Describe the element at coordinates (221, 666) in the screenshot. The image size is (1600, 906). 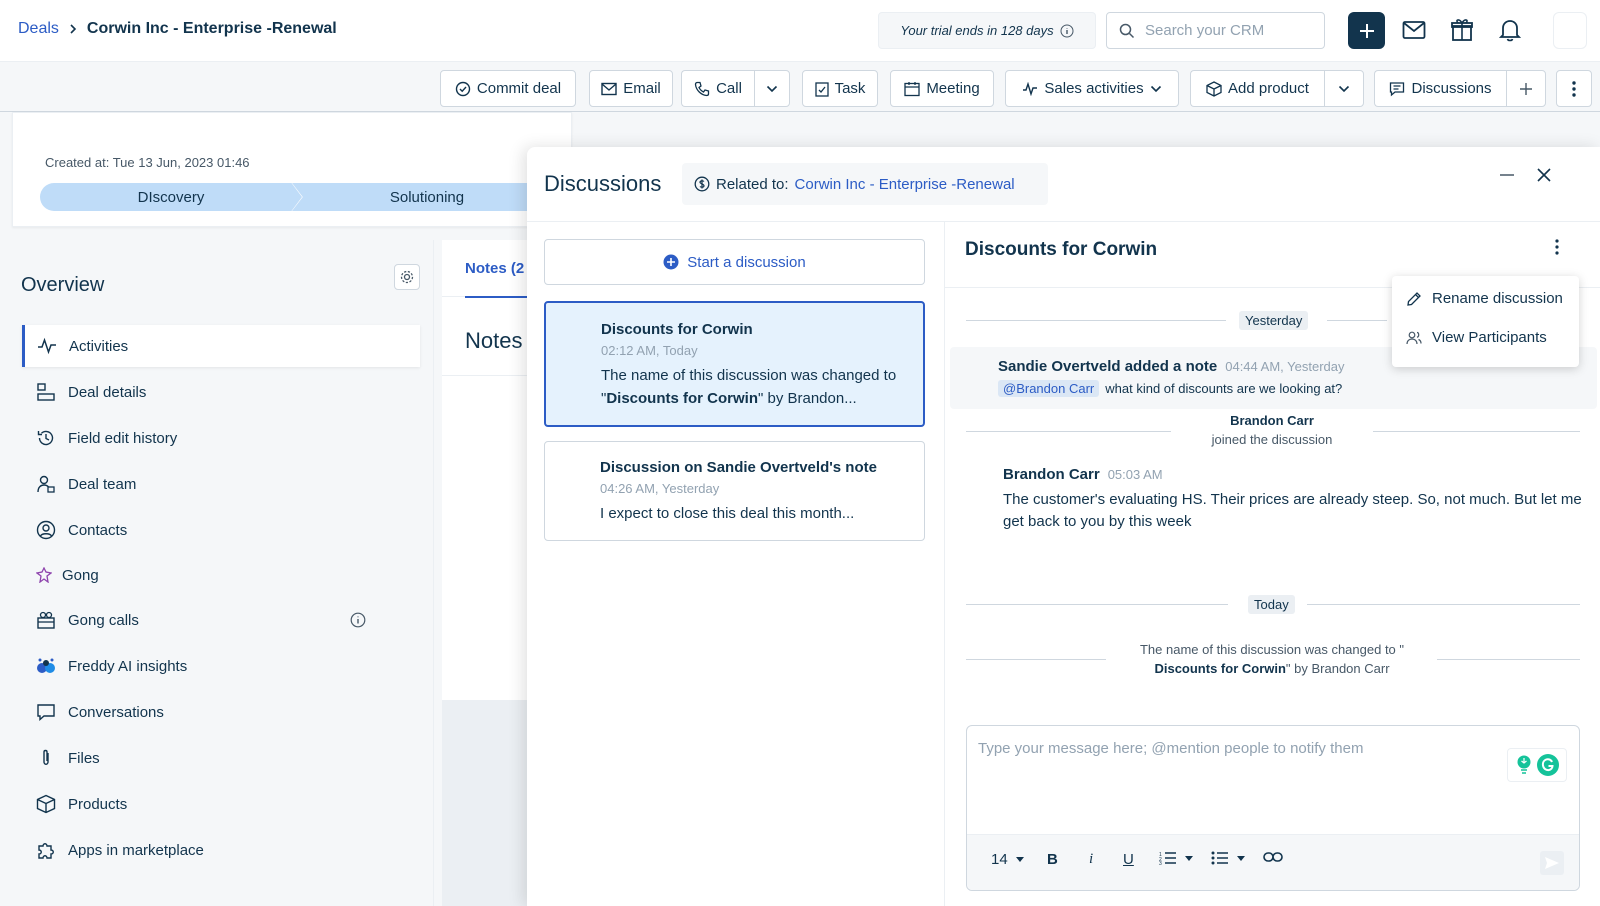
I see `sidebar-item-freddy-ai-insights: Freddy AI insights` at that location.